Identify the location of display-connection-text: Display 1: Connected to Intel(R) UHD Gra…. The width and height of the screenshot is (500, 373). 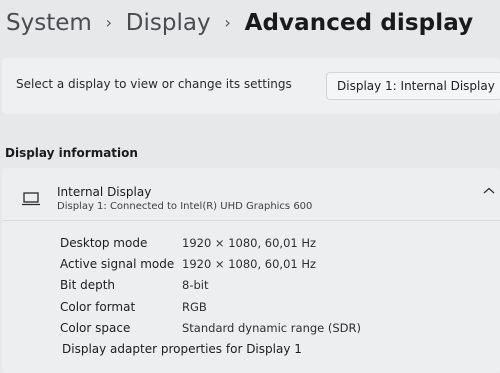
(185, 206).